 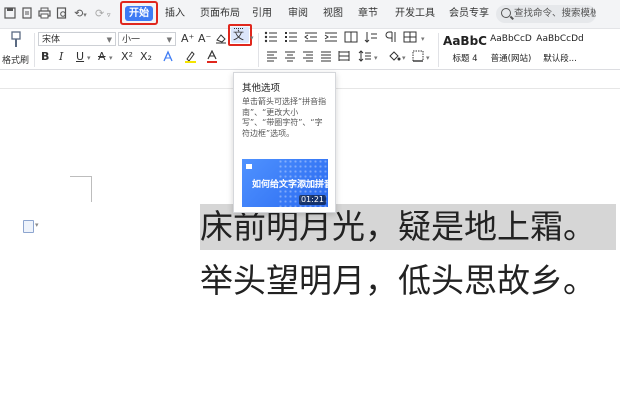 What do you see at coordinates (51, 40) in the screenshot?
I see `font-name-value: 宋体` at bounding box center [51, 40].